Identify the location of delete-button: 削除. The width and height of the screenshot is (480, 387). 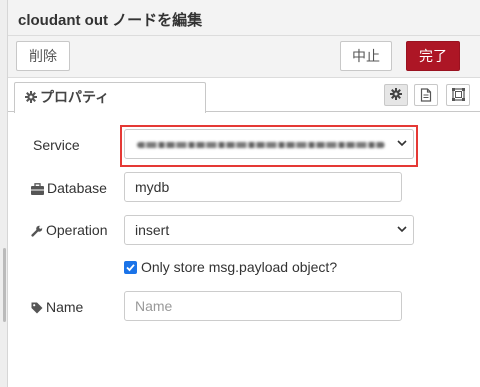
(43, 56).